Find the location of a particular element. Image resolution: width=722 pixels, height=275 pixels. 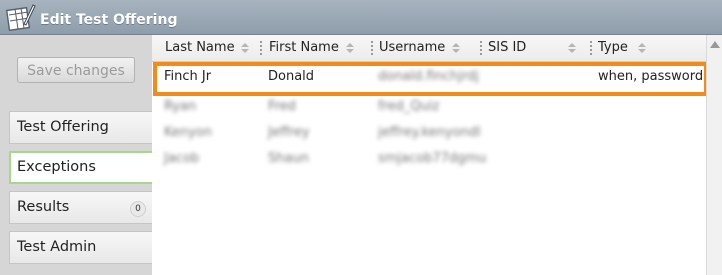

cell-first-name: Donald is located at coordinates (291, 76).